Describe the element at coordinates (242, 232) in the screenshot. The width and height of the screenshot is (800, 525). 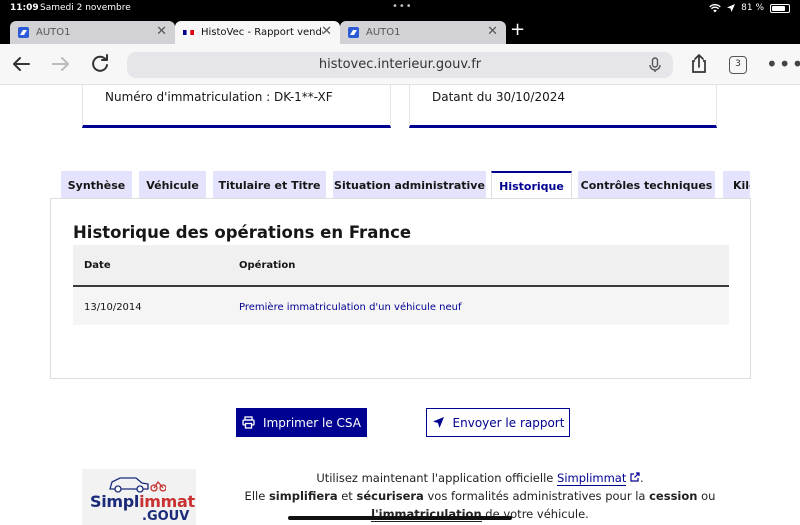
I see `history-title: Historique des opérations en France` at that location.